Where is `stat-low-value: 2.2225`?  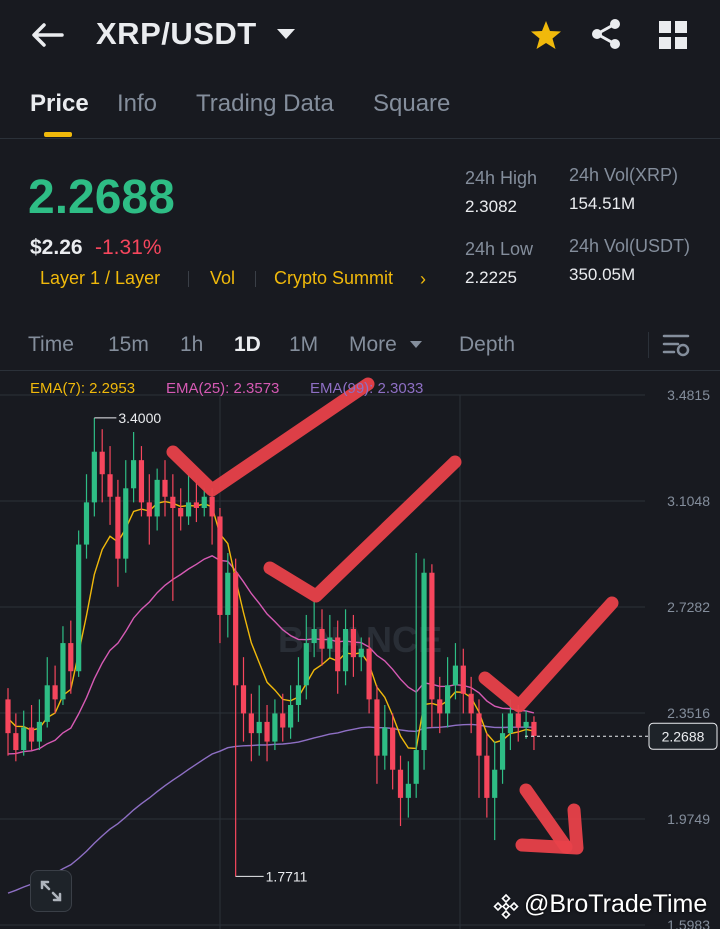 stat-low-value: 2.2225 is located at coordinates (491, 277).